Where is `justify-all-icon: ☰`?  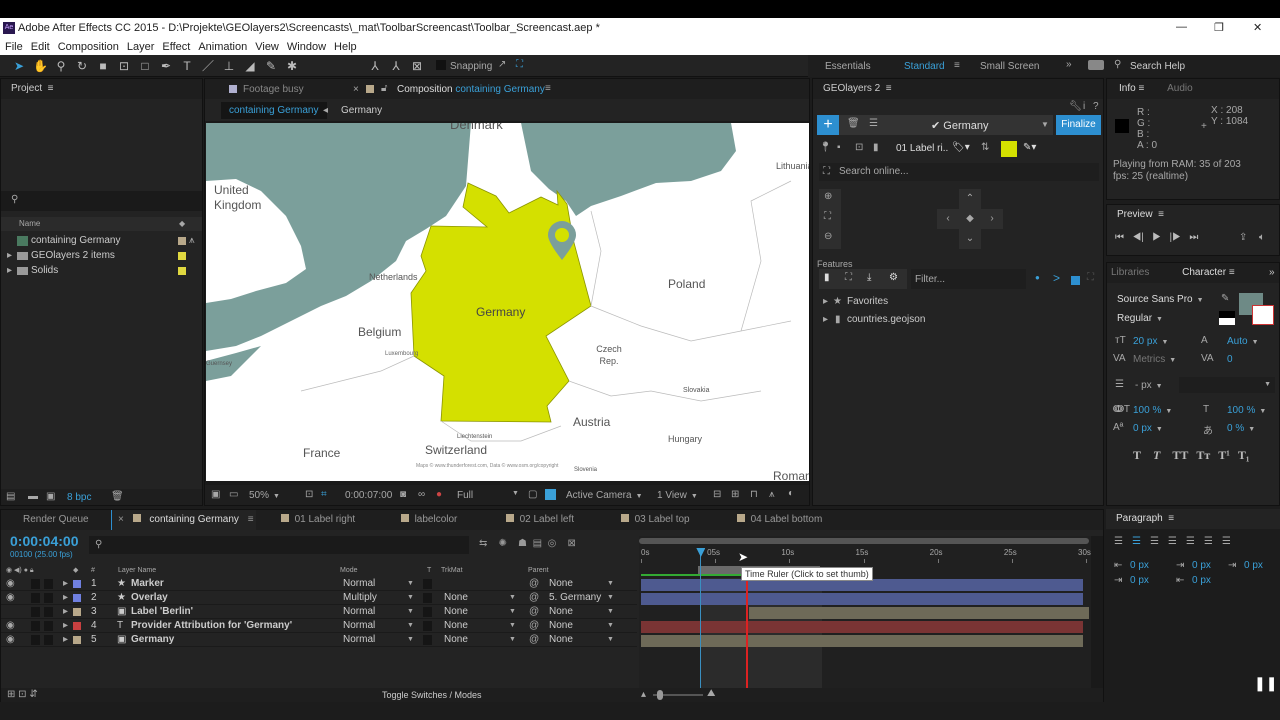
justify-all-icon: ☰ is located at coordinates (1231, 541).